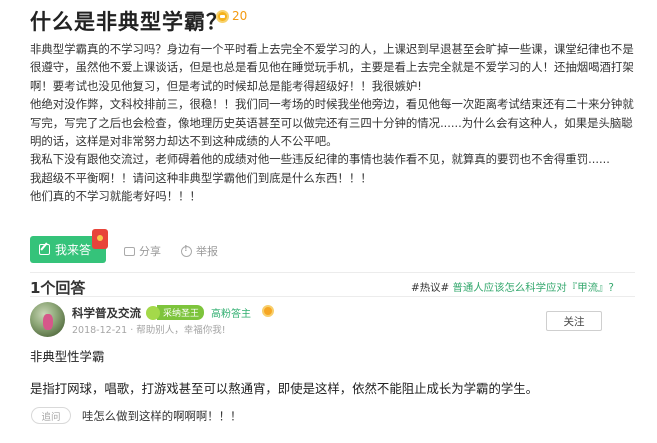 The image size is (657, 443). What do you see at coordinates (574, 321) in the screenshot?
I see `follow-button: 关注` at bounding box center [574, 321].